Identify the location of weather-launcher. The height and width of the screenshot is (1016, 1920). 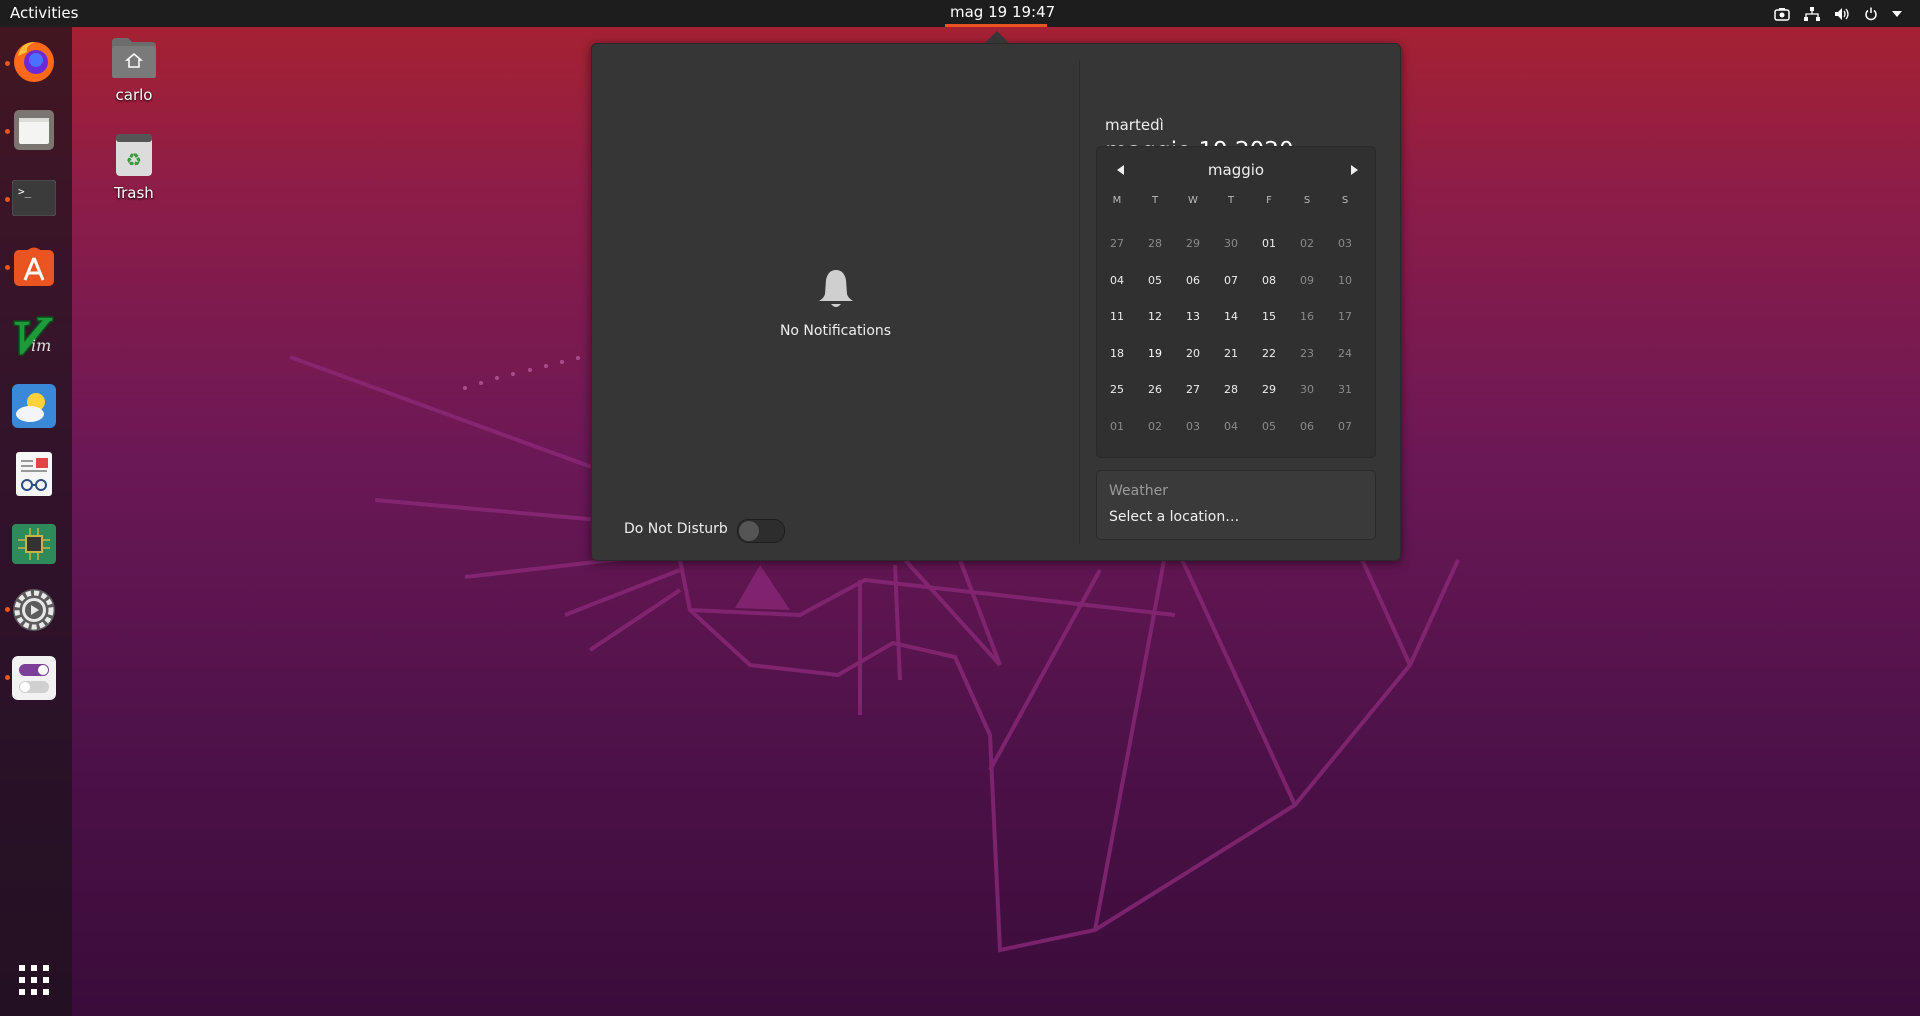
(34, 406).